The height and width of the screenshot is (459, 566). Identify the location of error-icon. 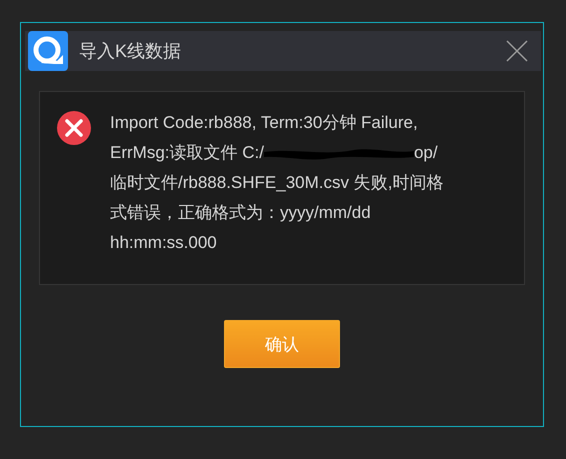
(74, 128).